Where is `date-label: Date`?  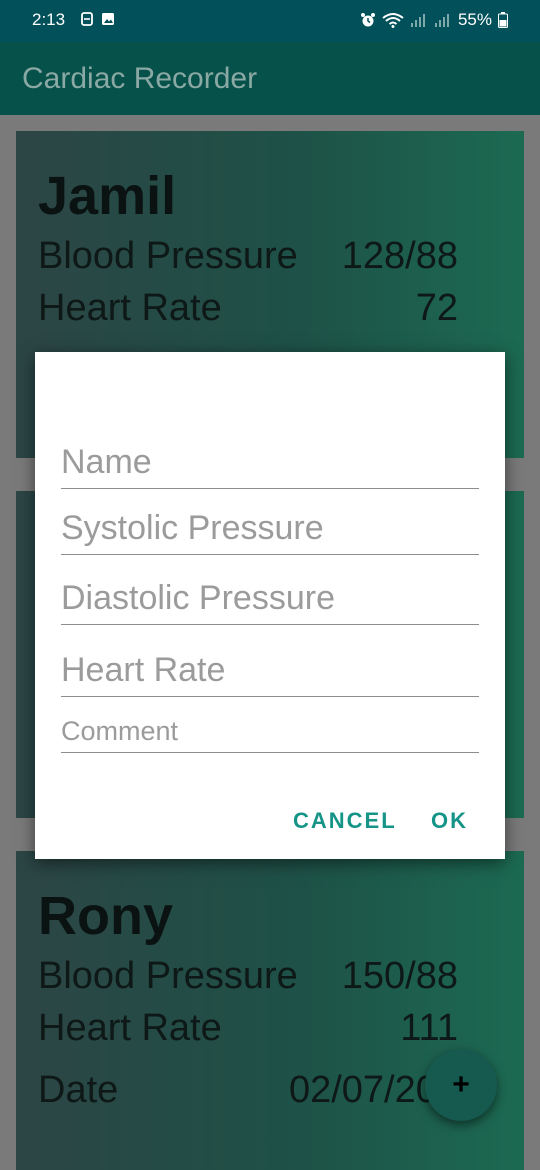
date-label: Date is located at coordinates (78, 1090).